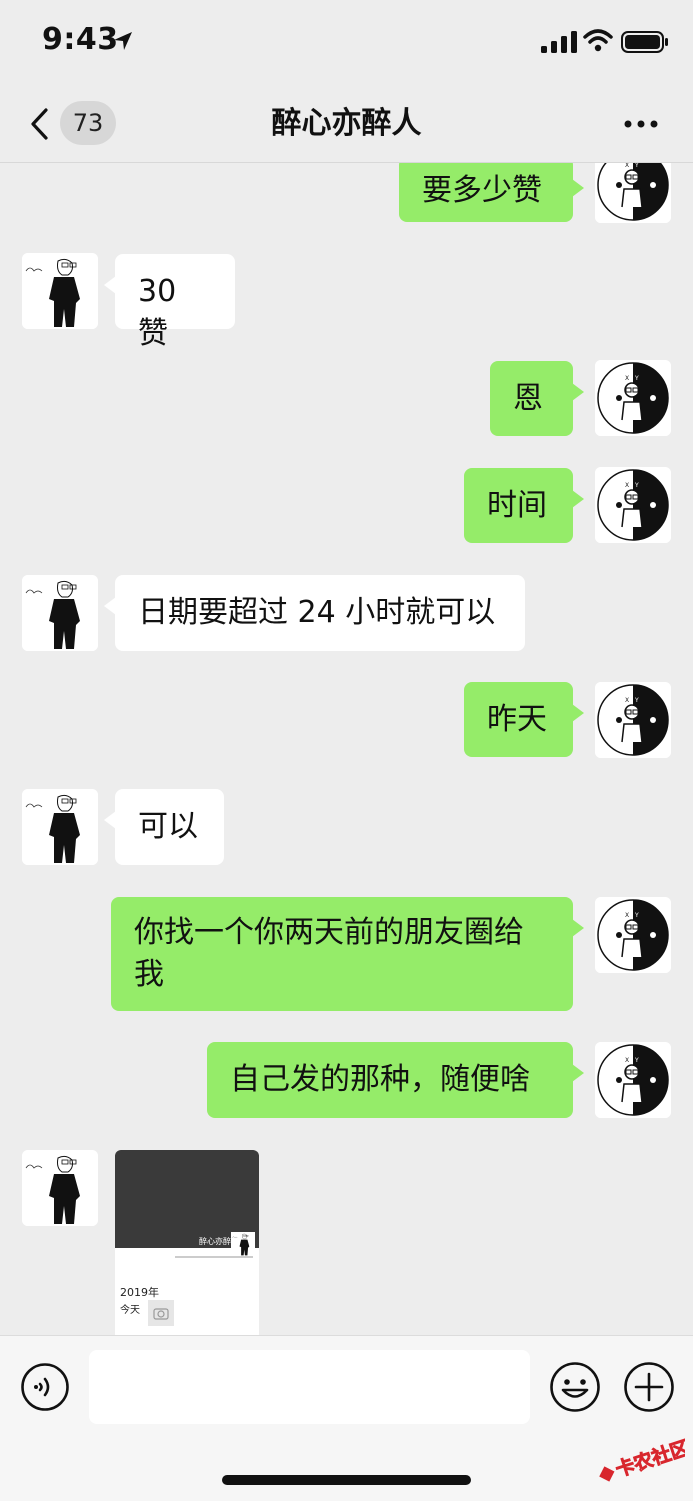 Image resolution: width=693 pixels, height=1501 pixels. What do you see at coordinates (187, 1242) in the screenshot?
I see `screenshot-image: 醉心亦醉人 2019年 今天` at bounding box center [187, 1242].